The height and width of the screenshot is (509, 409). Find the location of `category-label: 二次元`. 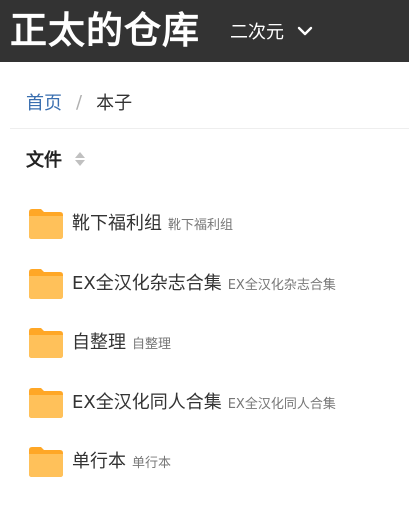

category-label: 二次元 is located at coordinates (257, 32).